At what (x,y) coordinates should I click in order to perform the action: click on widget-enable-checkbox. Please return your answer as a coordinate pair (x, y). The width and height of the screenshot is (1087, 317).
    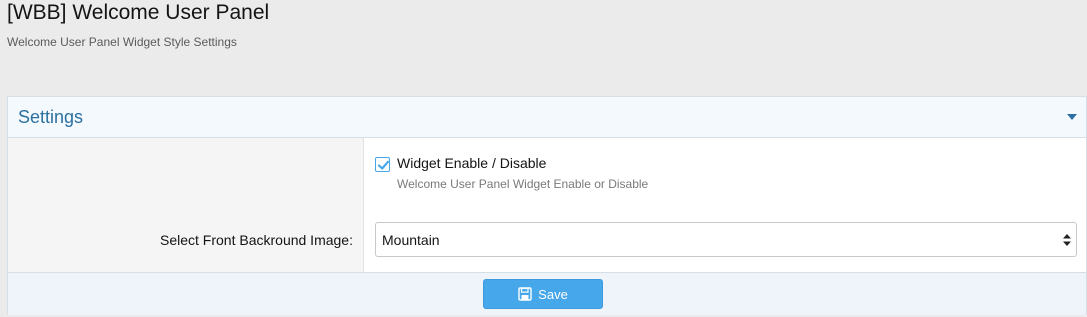
    Looking at the image, I should click on (382, 164).